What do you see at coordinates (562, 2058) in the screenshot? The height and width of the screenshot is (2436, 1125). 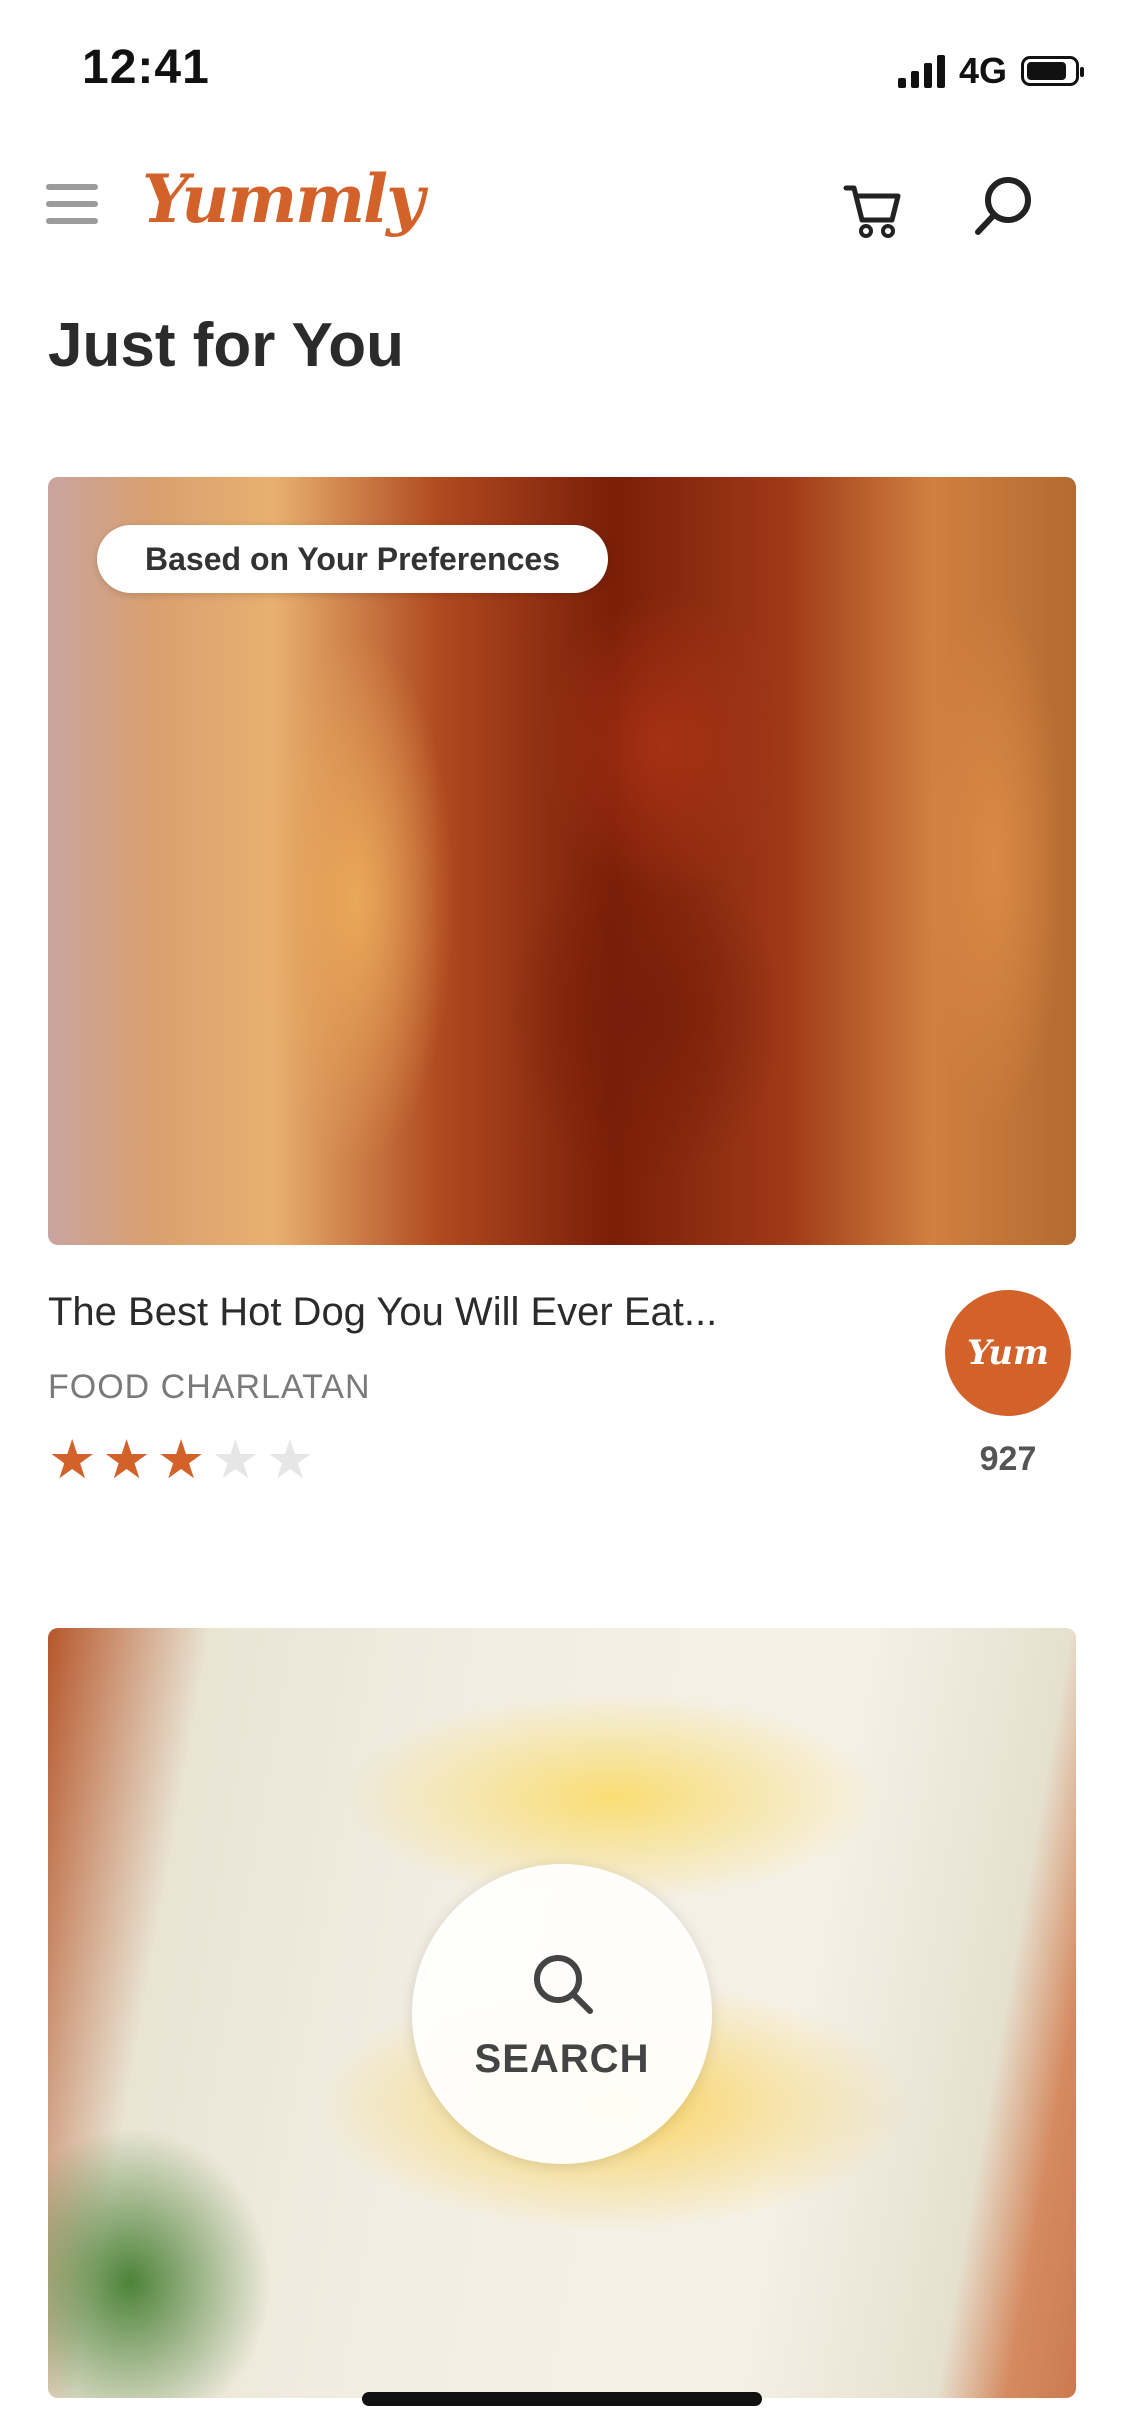 I see `search-label: SEARCH` at bounding box center [562, 2058].